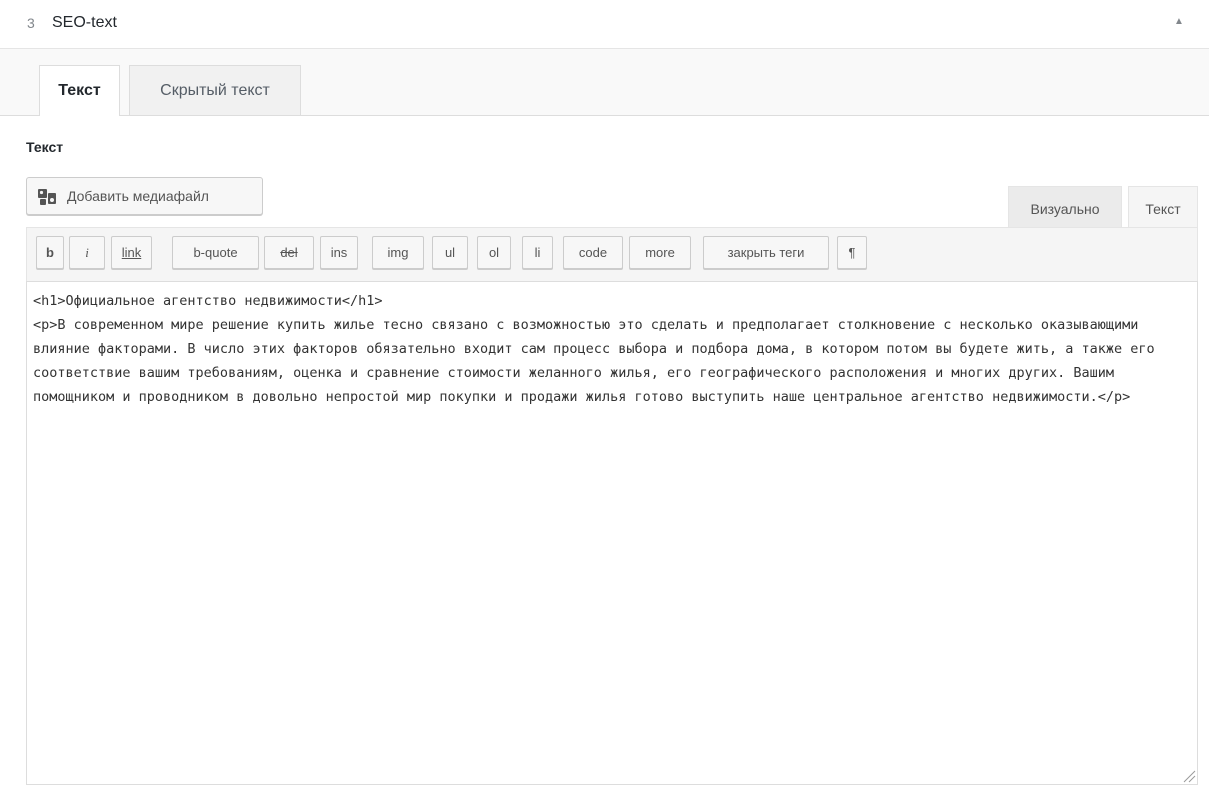 Image resolution: width=1209 pixels, height=797 pixels. What do you see at coordinates (31, 23) in the screenshot?
I see `panel-number: 3` at bounding box center [31, 23].